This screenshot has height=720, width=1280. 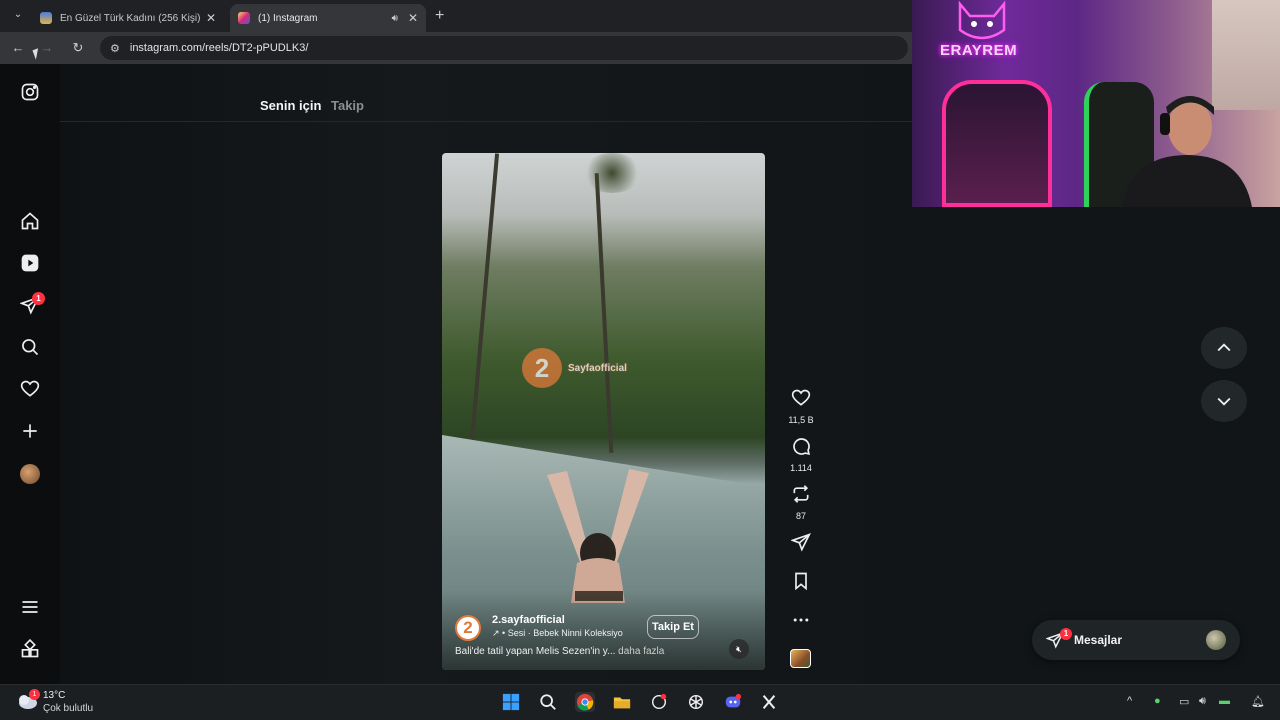 What do you see at coordinates (78, 48) in the screenshot?
I see `reload-button: ↻` at bounding box center [78, 48].